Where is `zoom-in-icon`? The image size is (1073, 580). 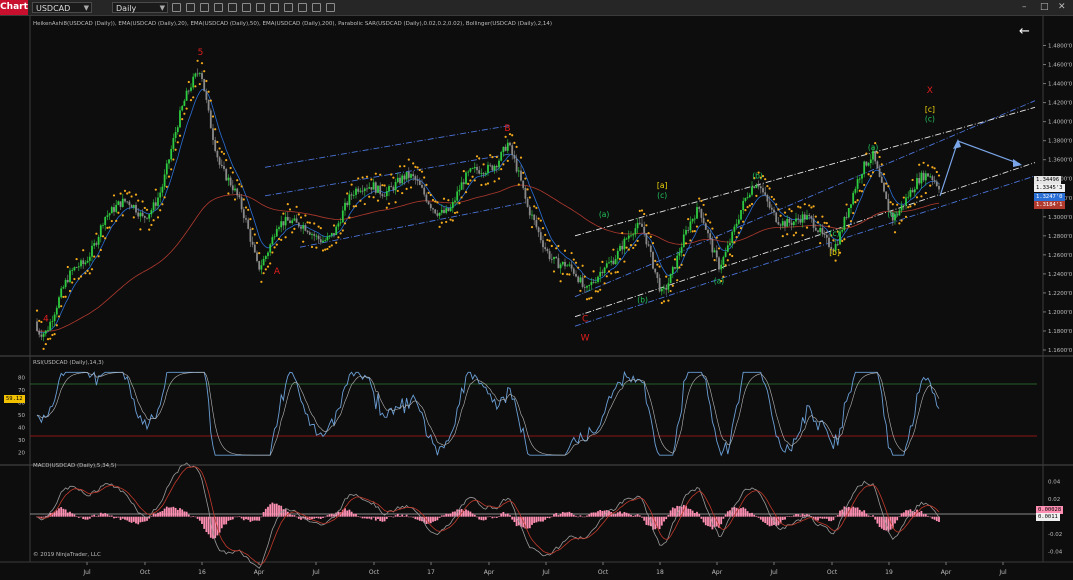
zoom-in-icon is located at coordinates (190, 7).